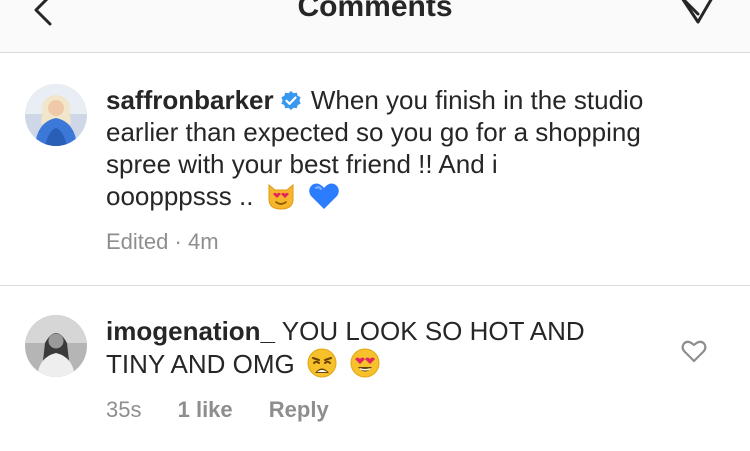  Describe the element at coordinates (281, 196) in the screenshot. I see `smiling-cat-heart-eyes-emoji` at that location.